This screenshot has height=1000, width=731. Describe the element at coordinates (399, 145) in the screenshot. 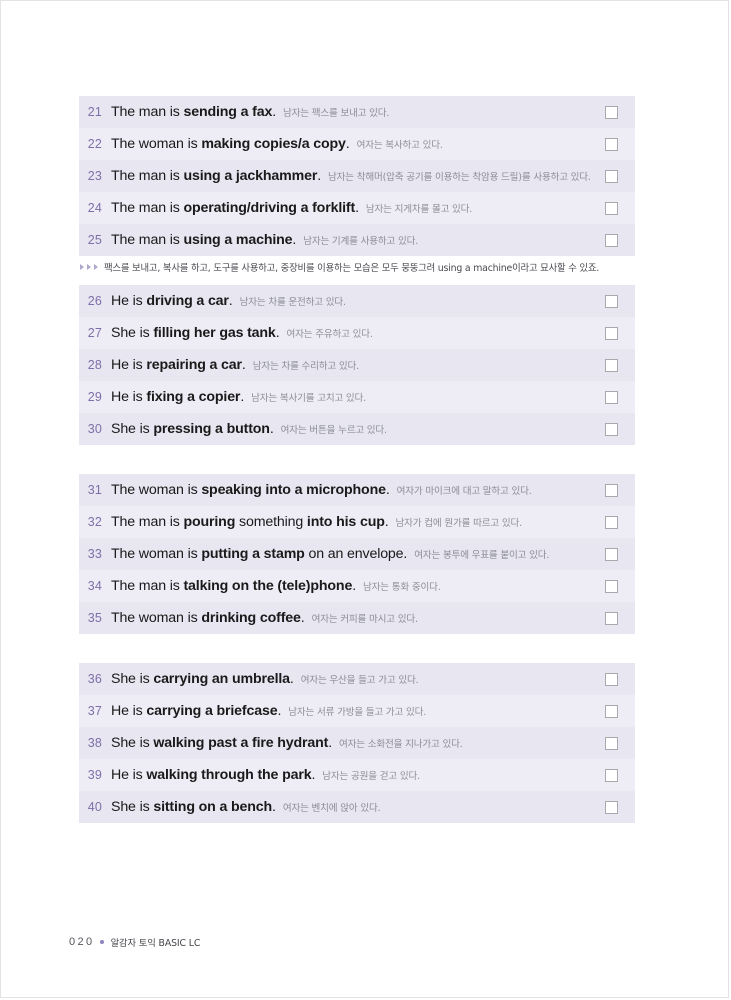

I see `phrase-translation: 여자는 복사하고 있다.` at that location.